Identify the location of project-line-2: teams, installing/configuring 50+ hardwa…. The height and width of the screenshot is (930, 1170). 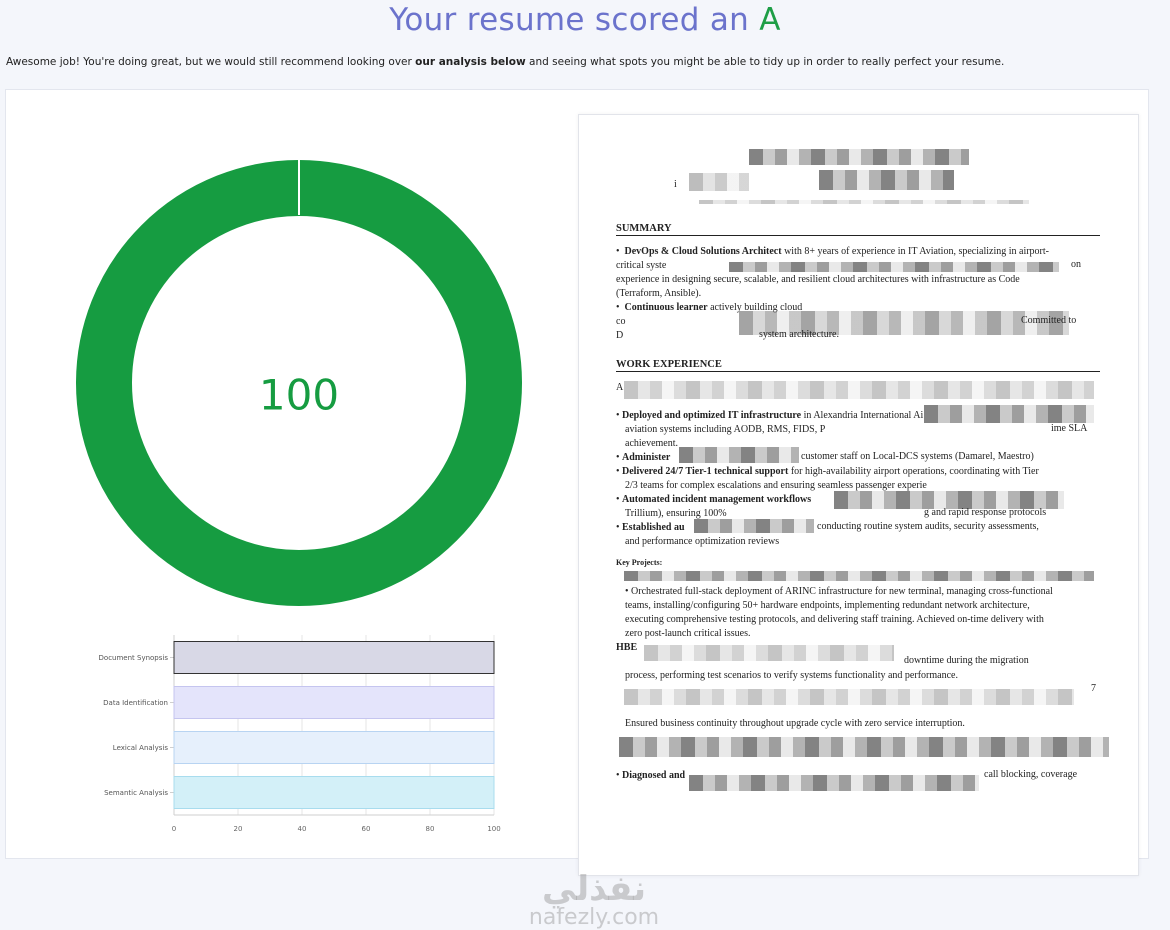
(827, 605).